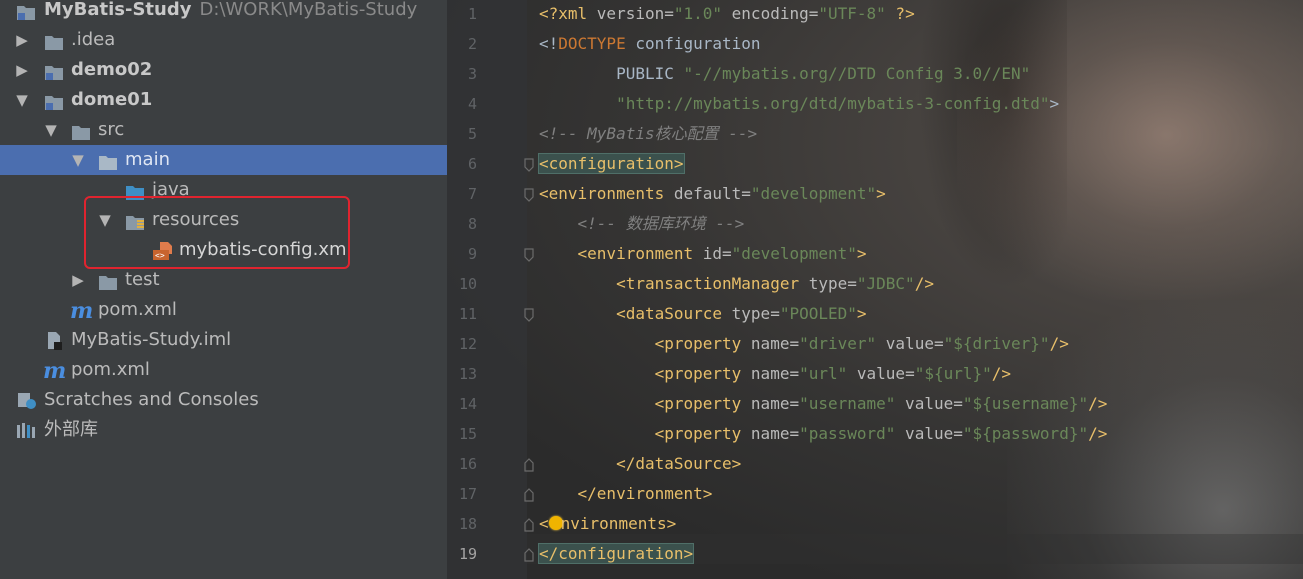  I want to click on line-number: 10, so click(467, 284).